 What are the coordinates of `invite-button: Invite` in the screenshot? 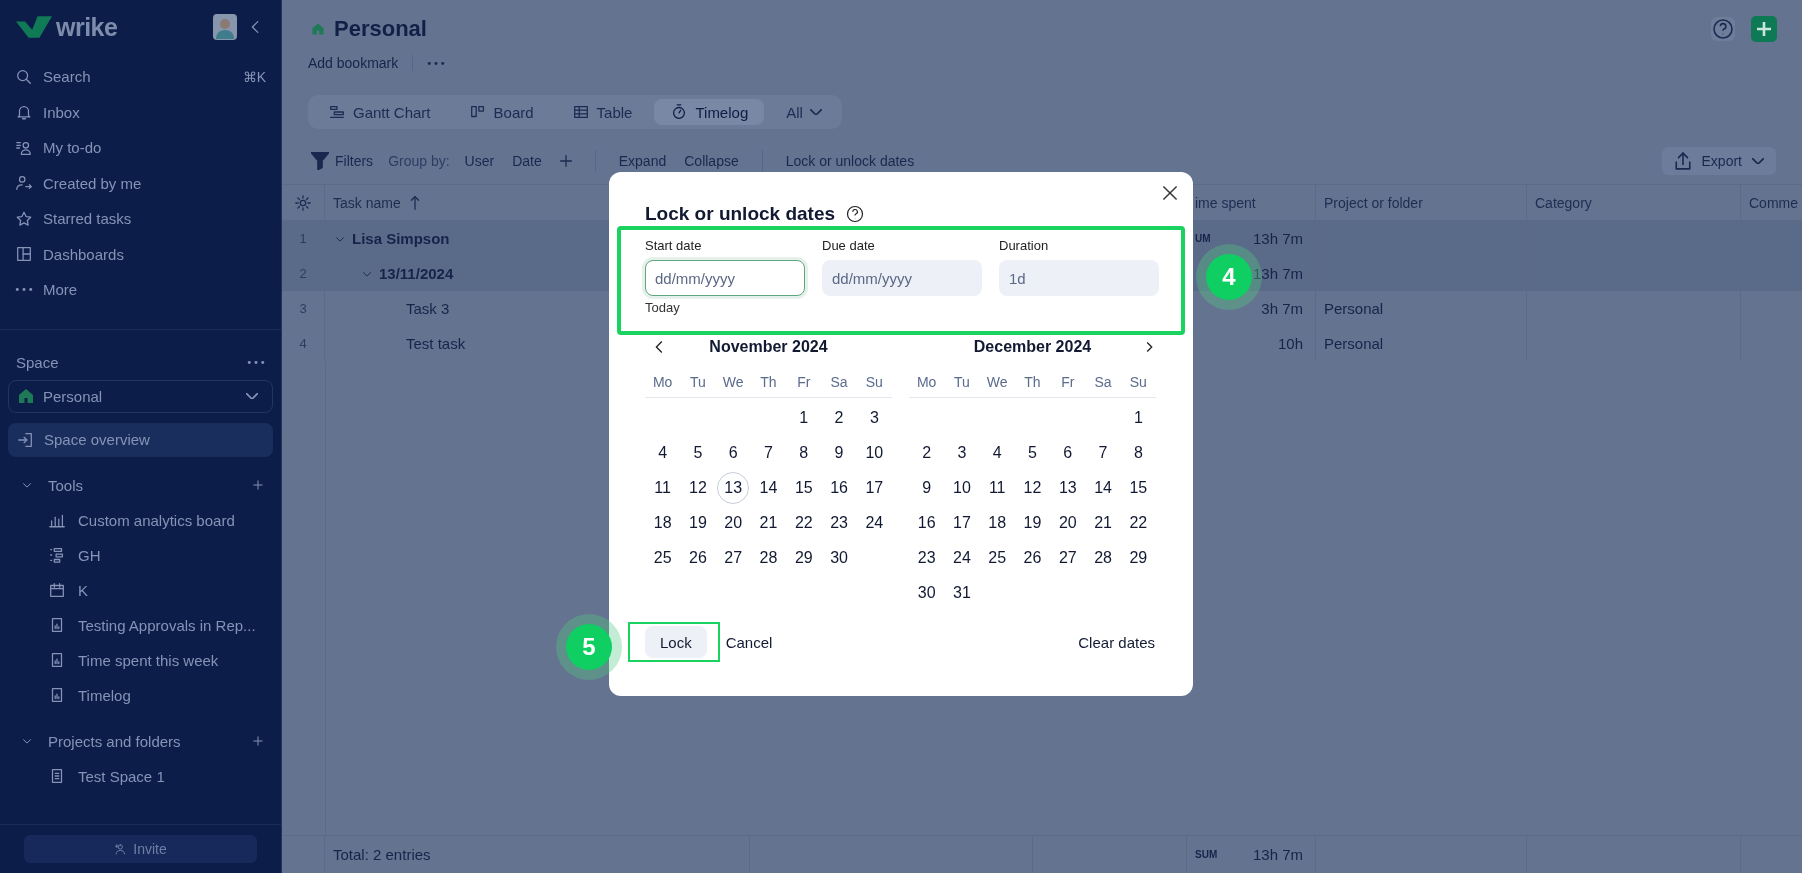 It's located at (140, 849).